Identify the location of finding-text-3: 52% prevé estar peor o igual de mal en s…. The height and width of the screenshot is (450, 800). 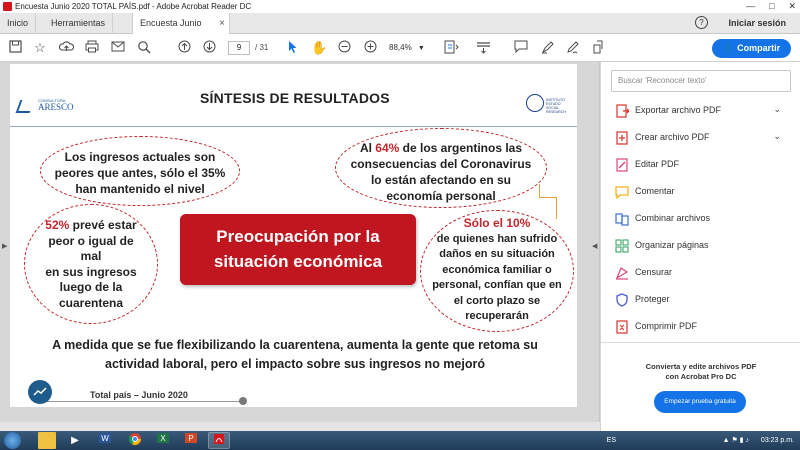
(91, 264).